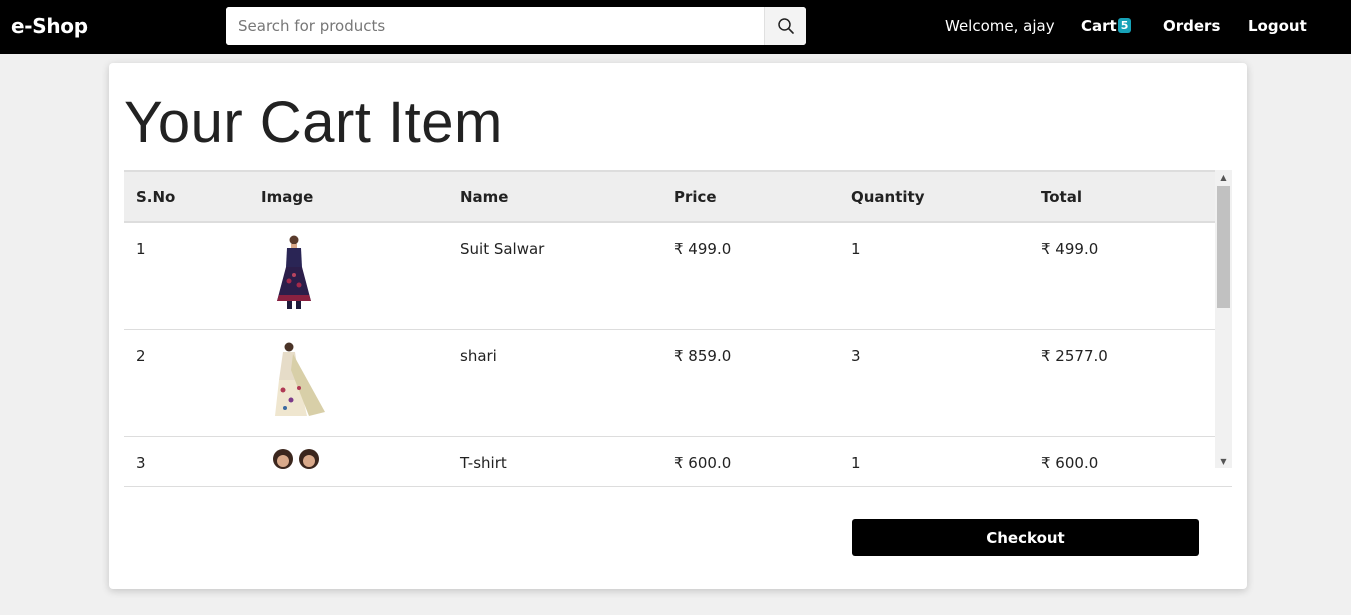 The height and width of the screenshot is (615, 1351). I want to click on cart-count-badge: 5, so click(1124, 25).